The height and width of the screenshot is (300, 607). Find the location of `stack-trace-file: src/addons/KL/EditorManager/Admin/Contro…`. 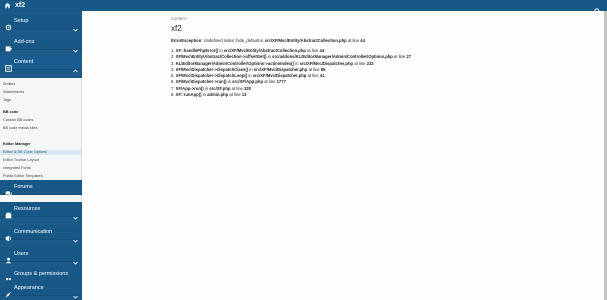

stack-trace-file: src/addons/KL/EditorManager/Admin/Contro… is located at coordinates (332, 57).